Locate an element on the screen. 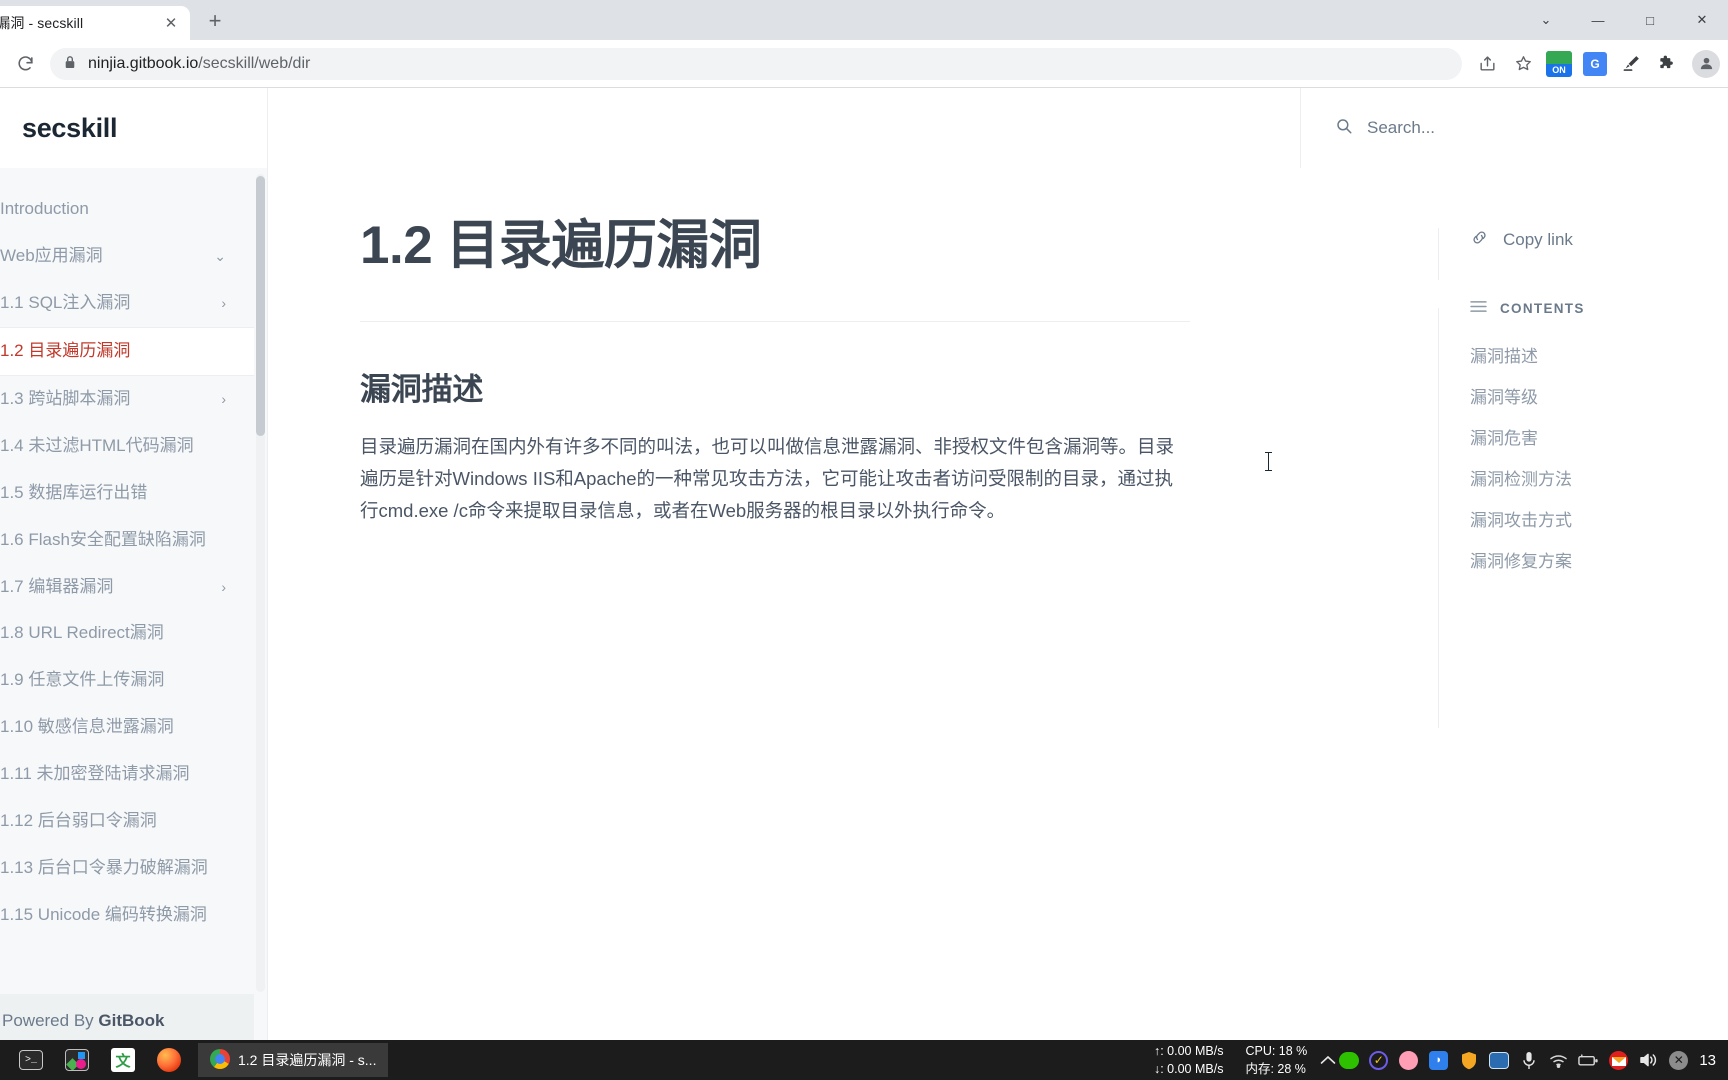  translate-label: G is located at coordinates (1595, 63).